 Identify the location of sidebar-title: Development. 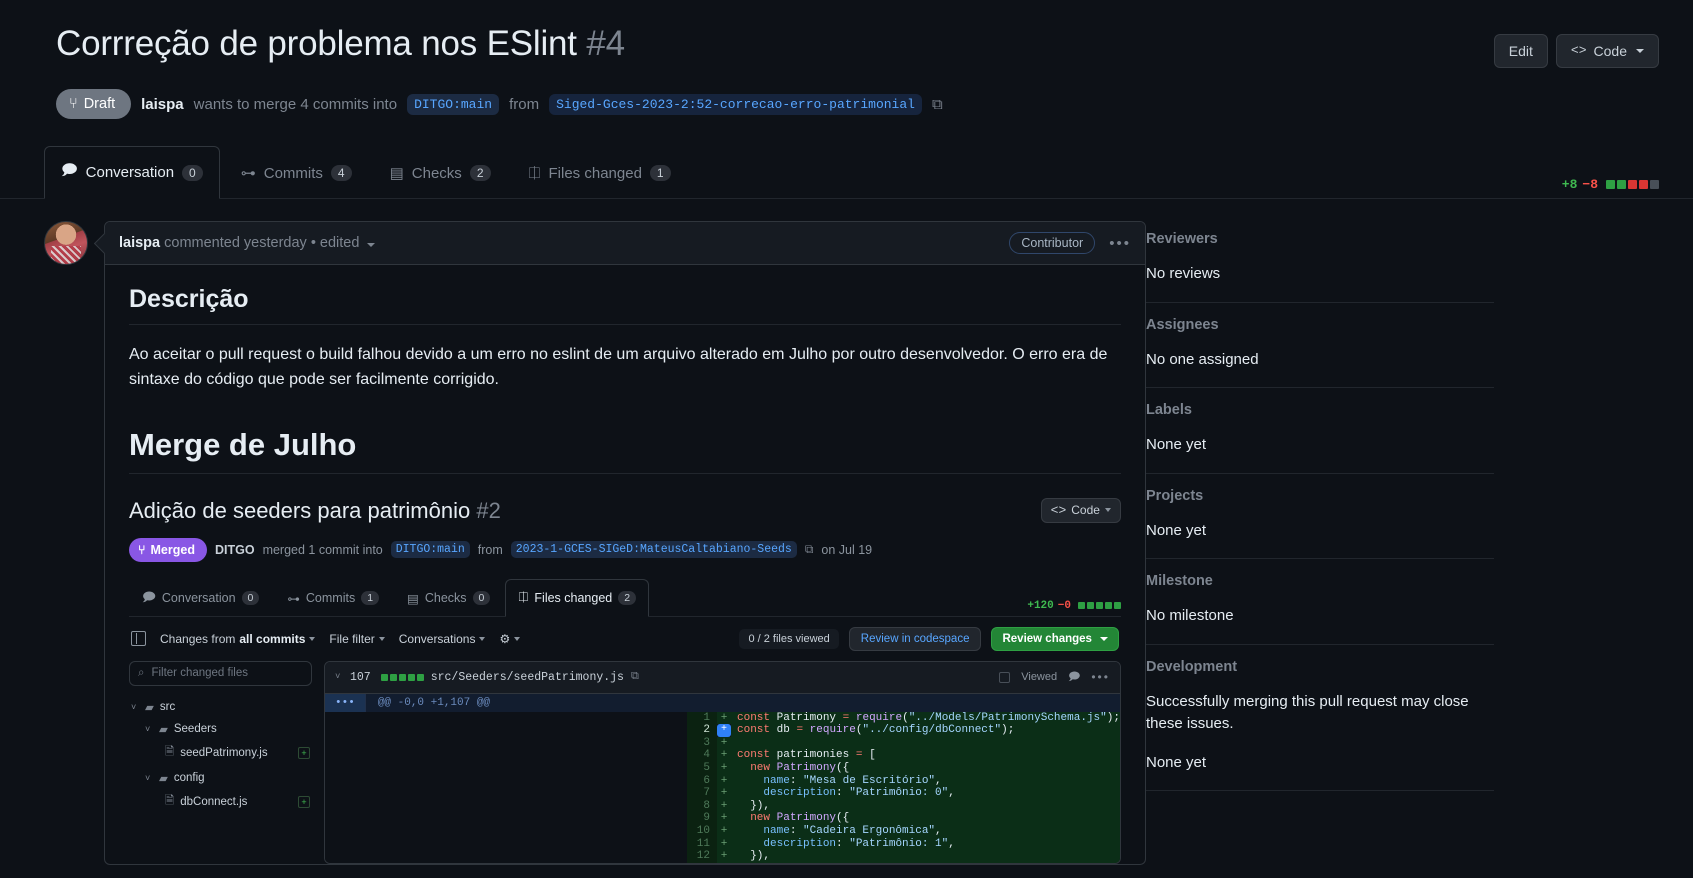
(1320, 667).